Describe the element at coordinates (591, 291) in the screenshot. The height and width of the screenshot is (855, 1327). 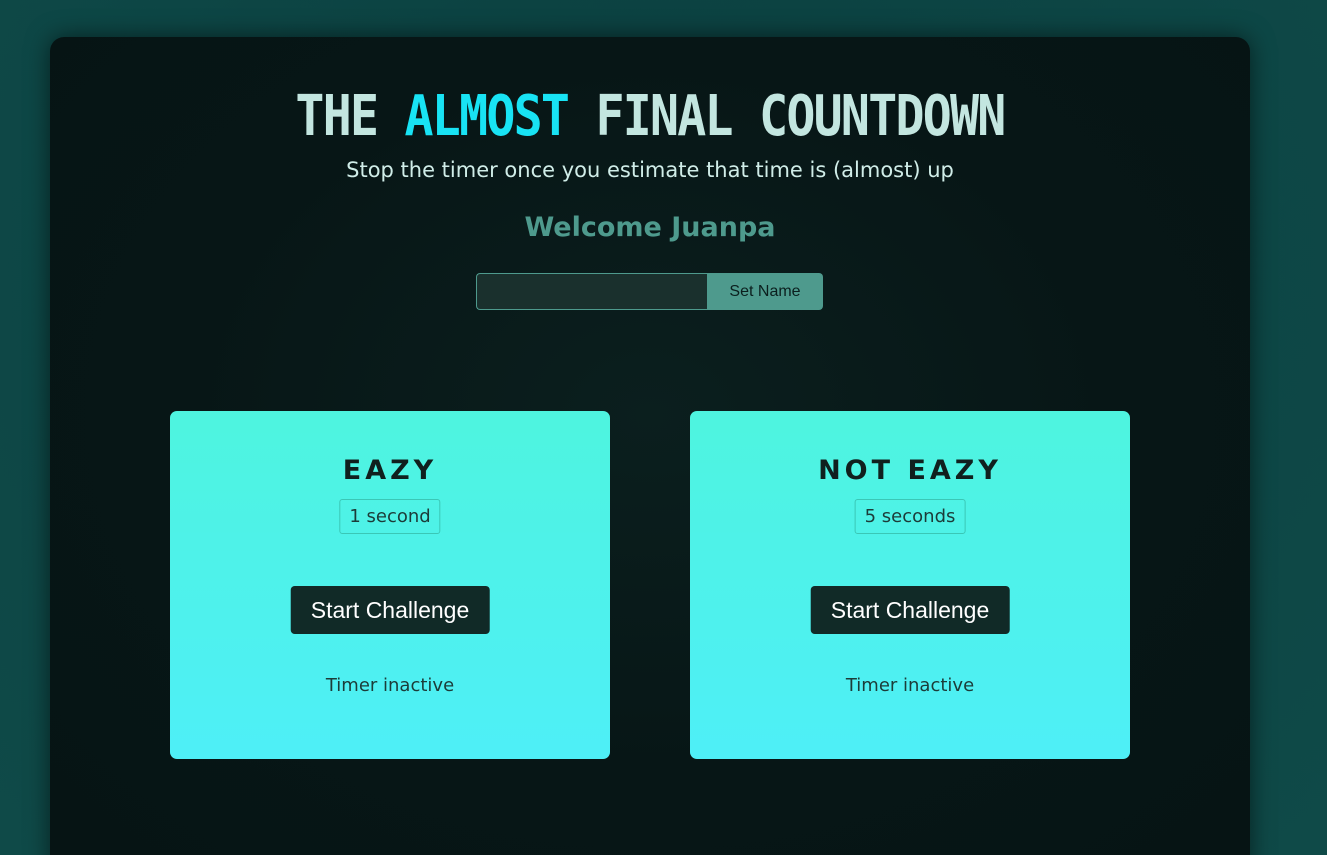
I see `name-input` at that location.